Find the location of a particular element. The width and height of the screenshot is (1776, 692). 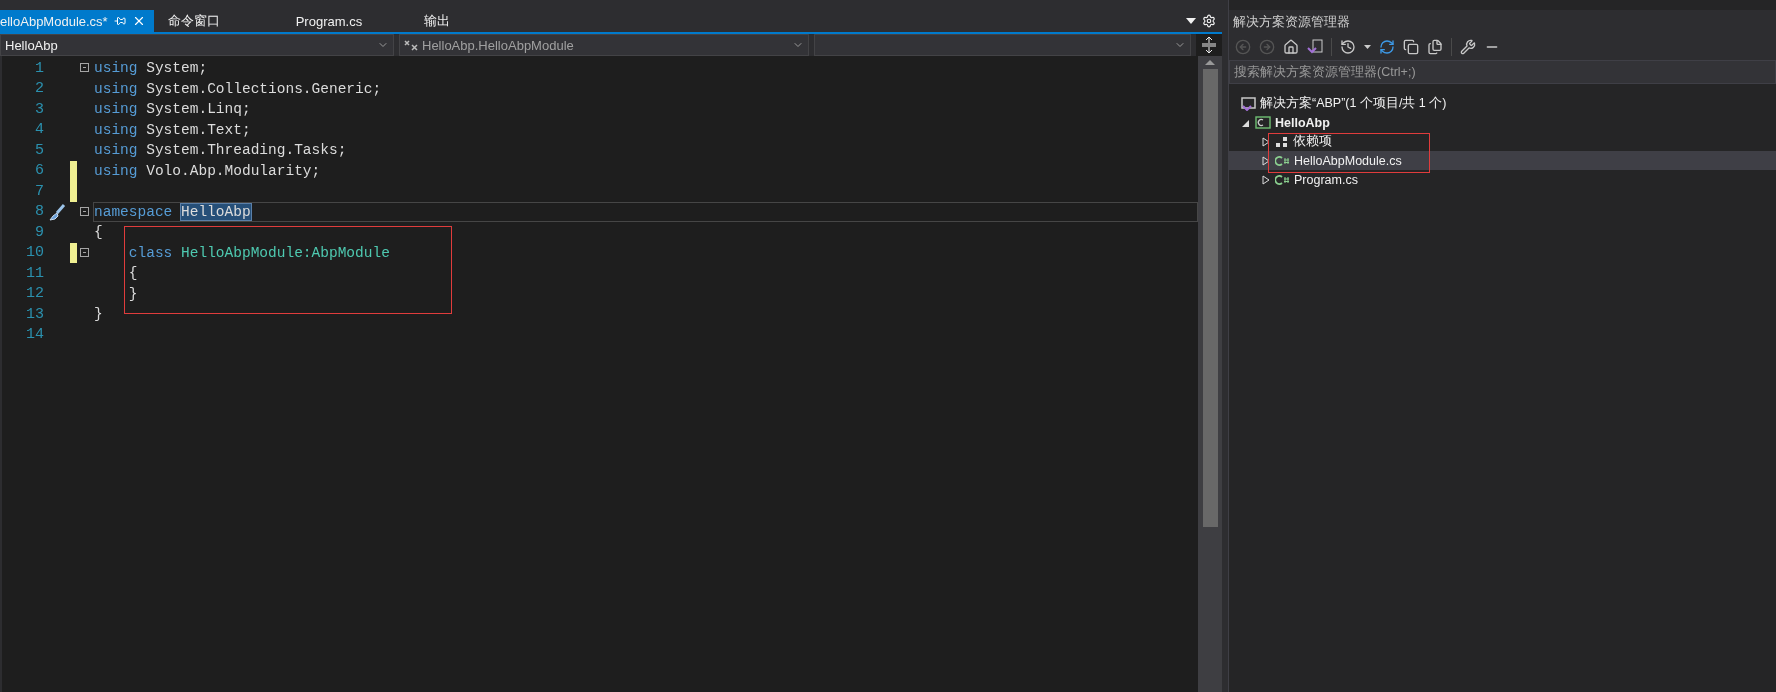

solution-switch-icon is located at coordinates (1315, 47).